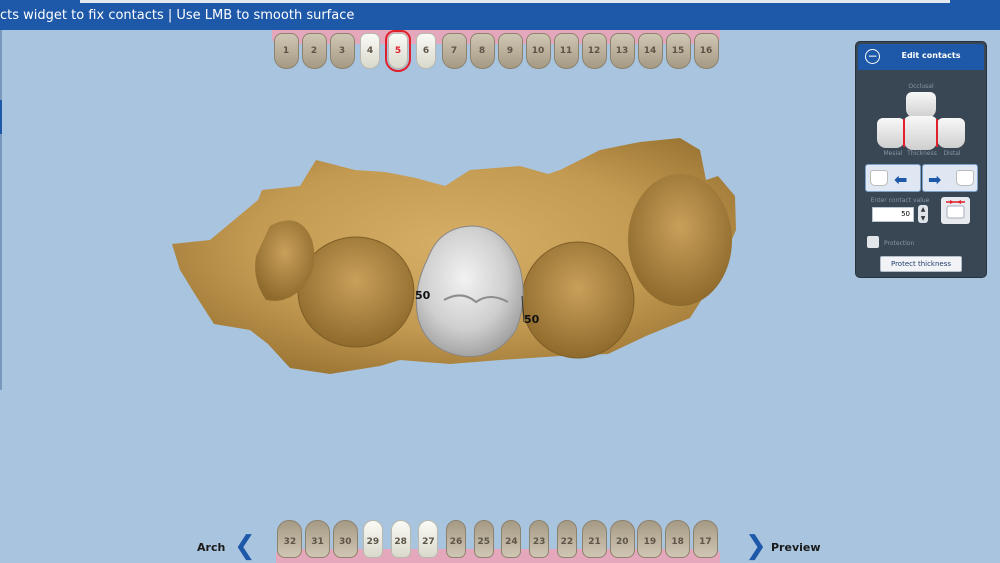 The image size is (1000, 563). I want to click on contact-widget-button, so click(955, 210).